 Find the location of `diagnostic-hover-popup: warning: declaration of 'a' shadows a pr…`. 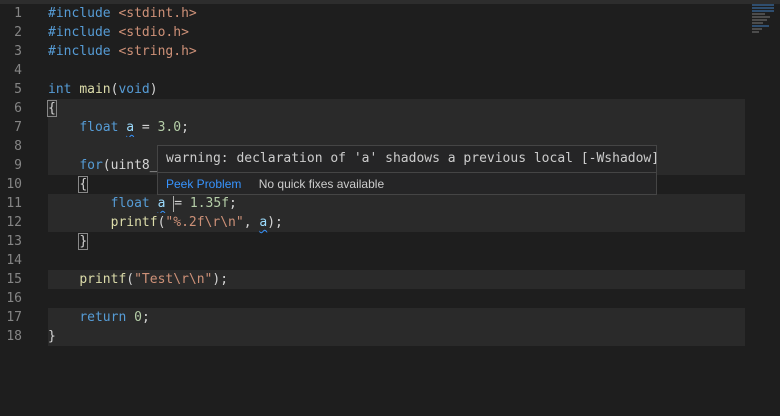

diagnostic-hover-popup: warning: declaration of 'a' shadows a pr… is located at coordinates (408, 170).